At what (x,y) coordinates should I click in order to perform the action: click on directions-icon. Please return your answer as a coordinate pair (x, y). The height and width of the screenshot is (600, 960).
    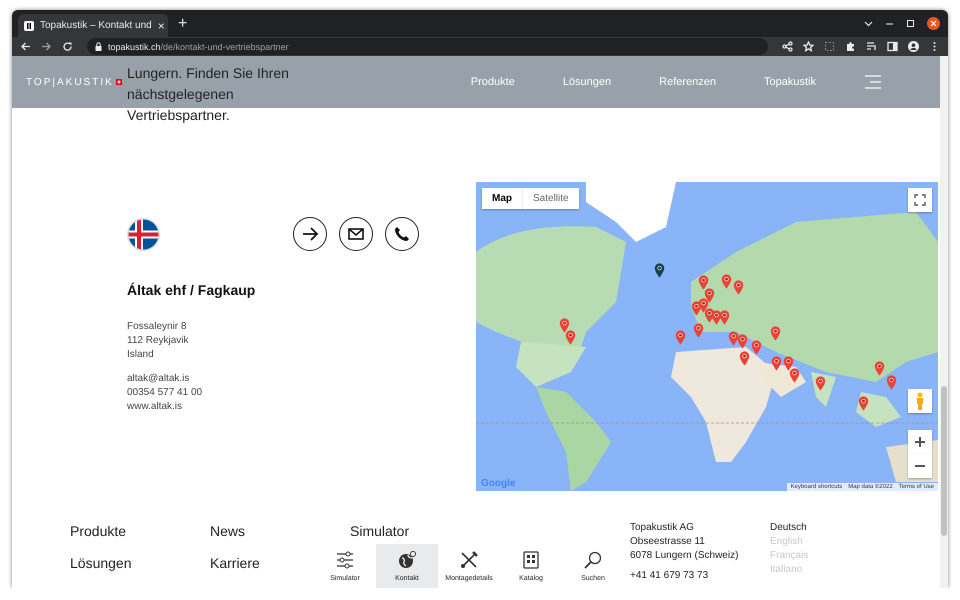
    Looking at the image, I should click on (310, 234).